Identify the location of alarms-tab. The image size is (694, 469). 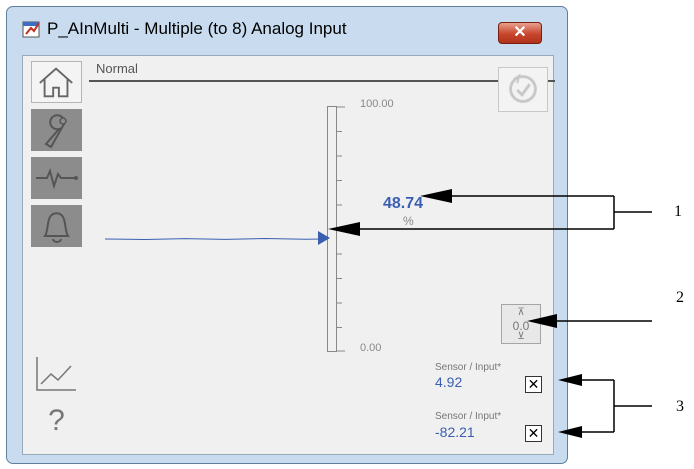
(56, 226).